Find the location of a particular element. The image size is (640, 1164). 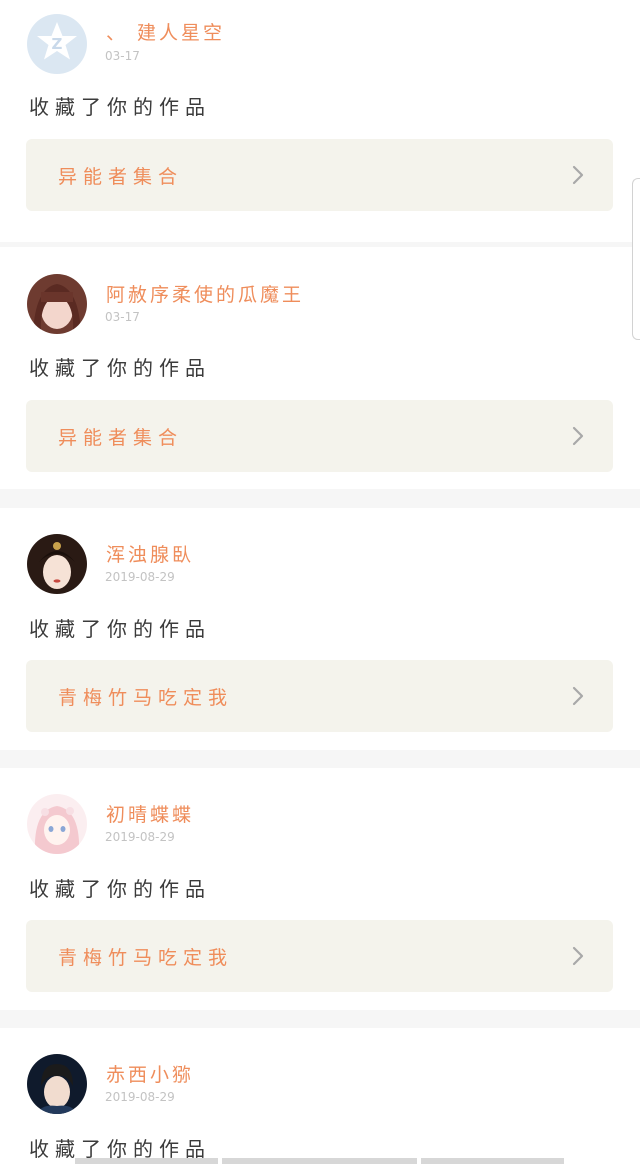

young-man-avatar is located at coordinates (57, 1084).